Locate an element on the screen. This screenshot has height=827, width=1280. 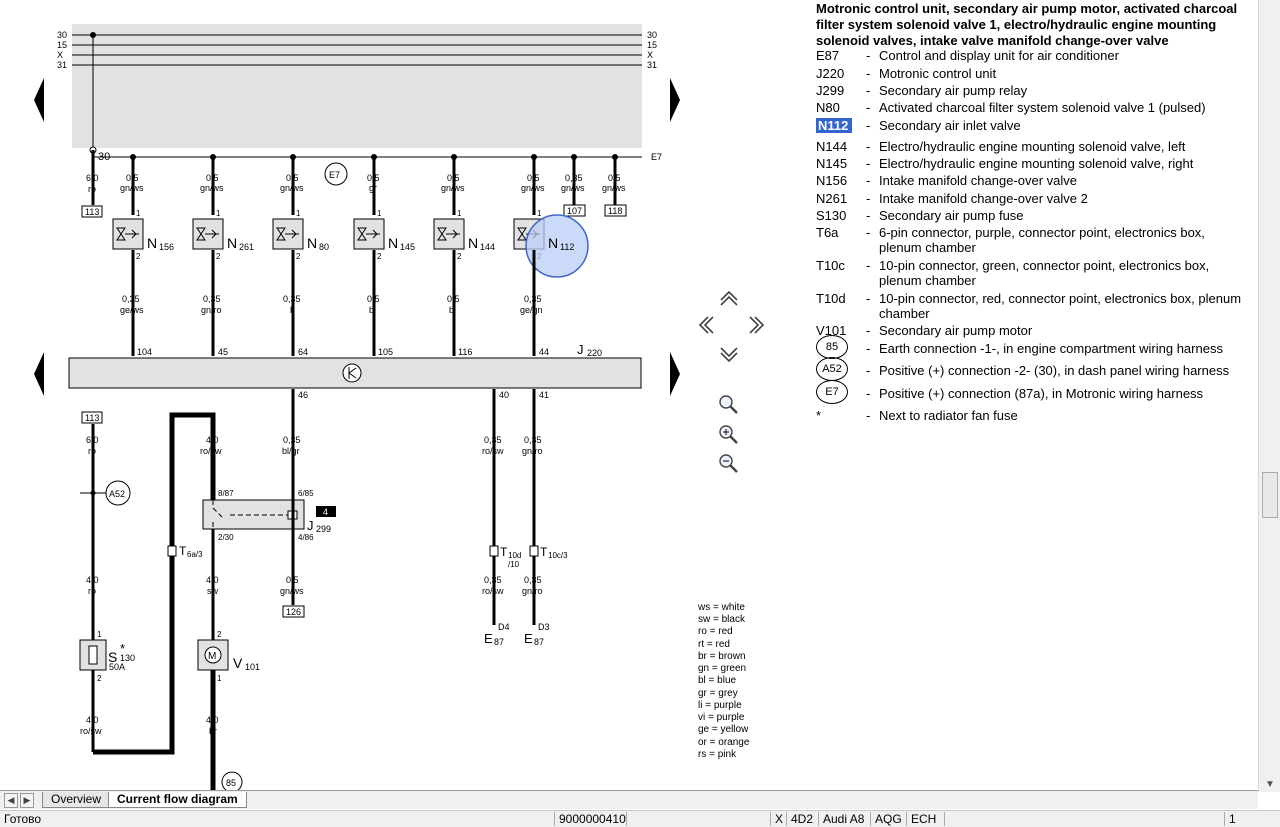
svg-text: 6a/3 is located at coordinates (195, 554).